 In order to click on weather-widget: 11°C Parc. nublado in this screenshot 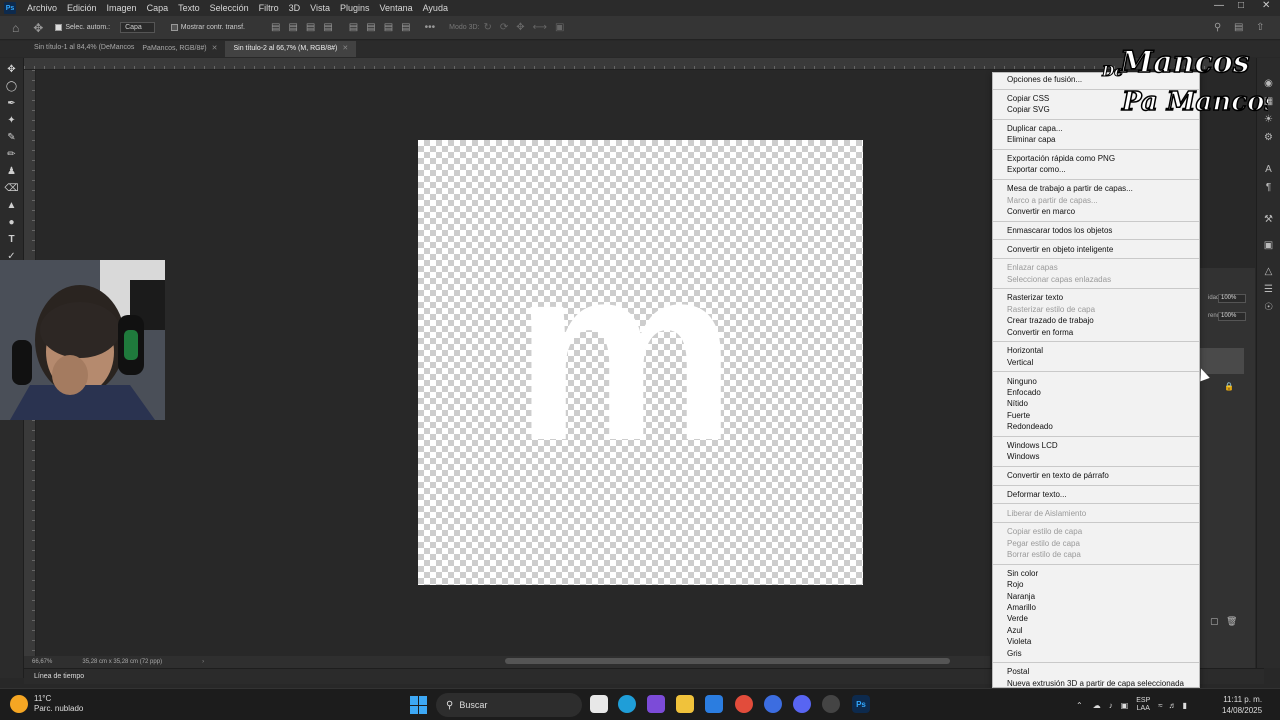, I will do `click(46, 704)`.